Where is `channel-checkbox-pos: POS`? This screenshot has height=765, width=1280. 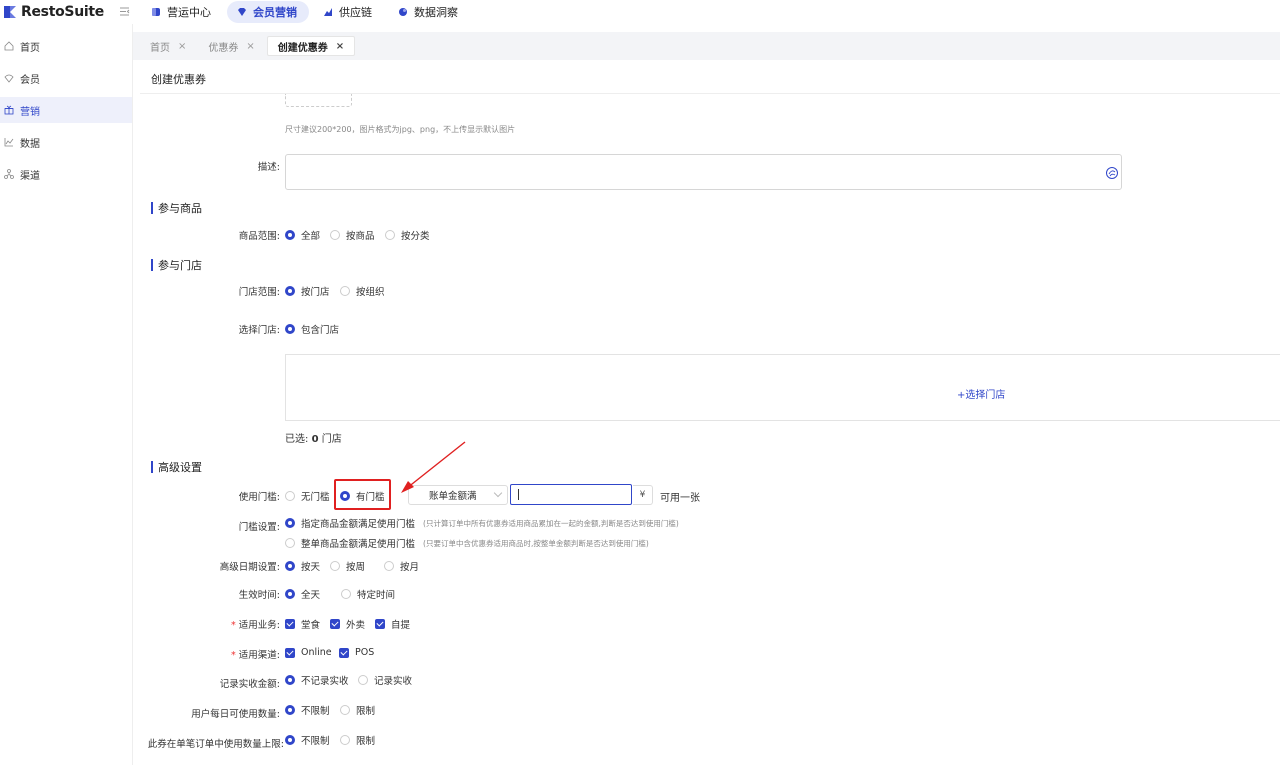
channel-checkbox-pos: POS is located at coordinates (356, 652).